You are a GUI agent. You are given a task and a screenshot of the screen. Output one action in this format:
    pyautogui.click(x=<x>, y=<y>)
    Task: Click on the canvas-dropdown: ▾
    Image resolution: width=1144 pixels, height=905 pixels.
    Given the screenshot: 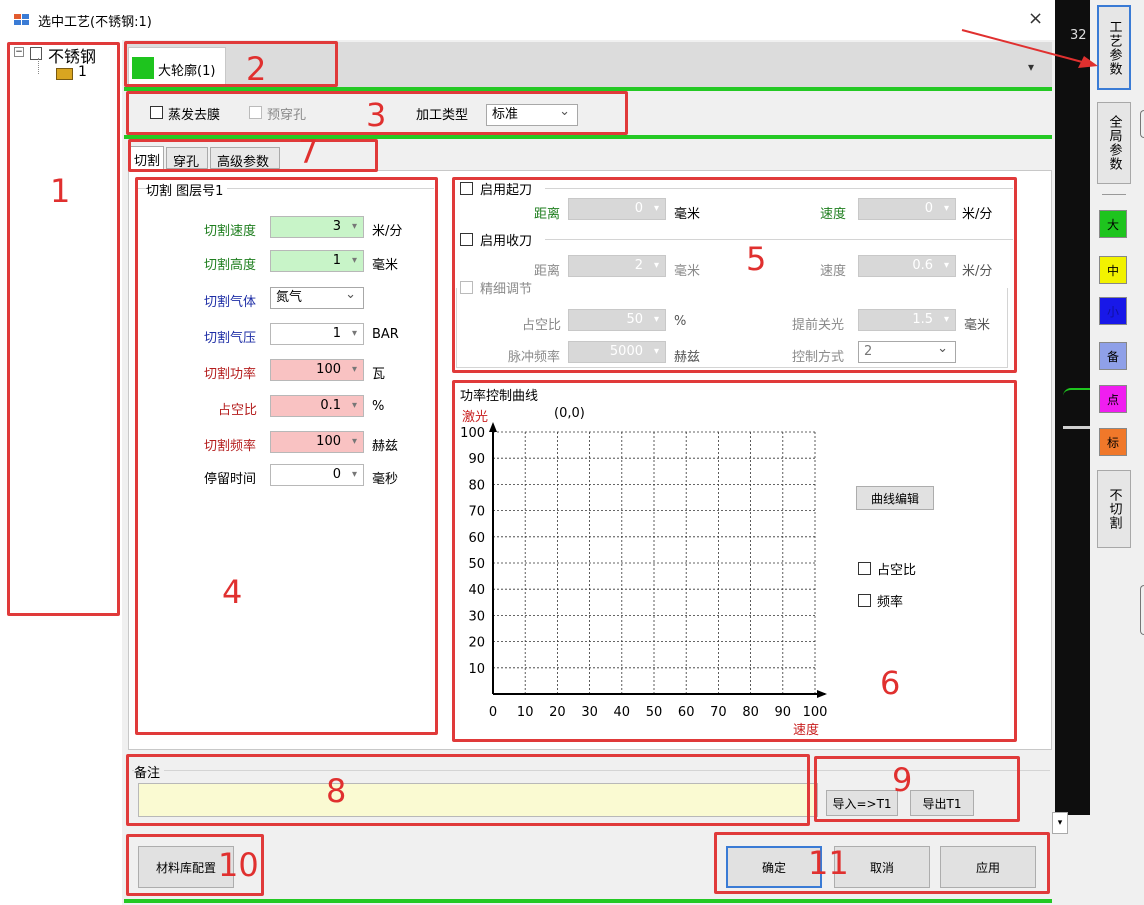 What is the action you would take?
    pyautogui.click(x=1060, y=823)
    